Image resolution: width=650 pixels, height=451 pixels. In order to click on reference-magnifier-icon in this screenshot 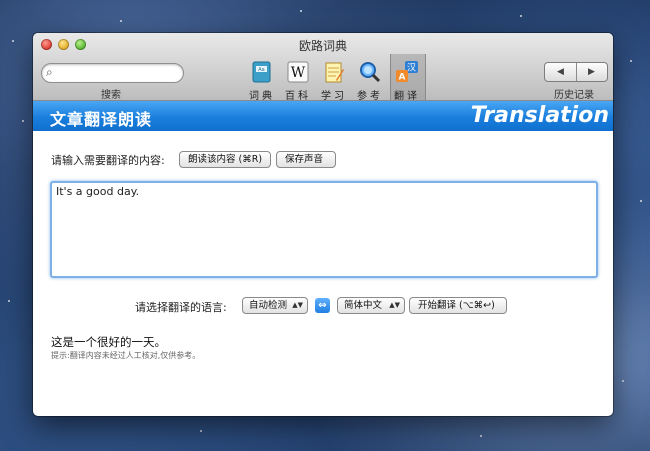, I will do `click(370, 72)`.